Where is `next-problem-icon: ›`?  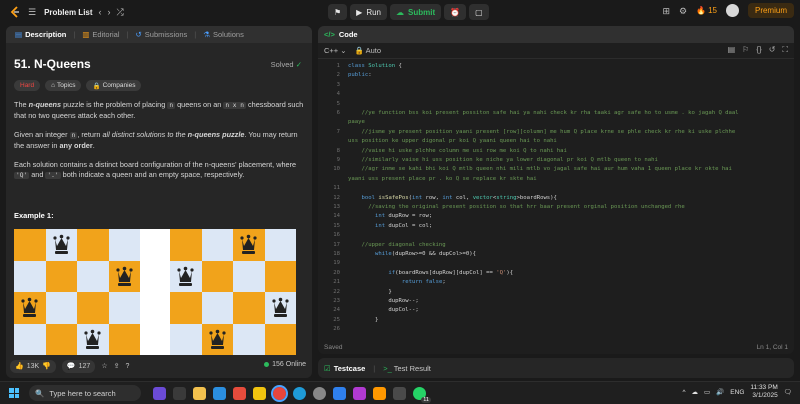
next-problem-icon: › is located at coordinates (109, 12).